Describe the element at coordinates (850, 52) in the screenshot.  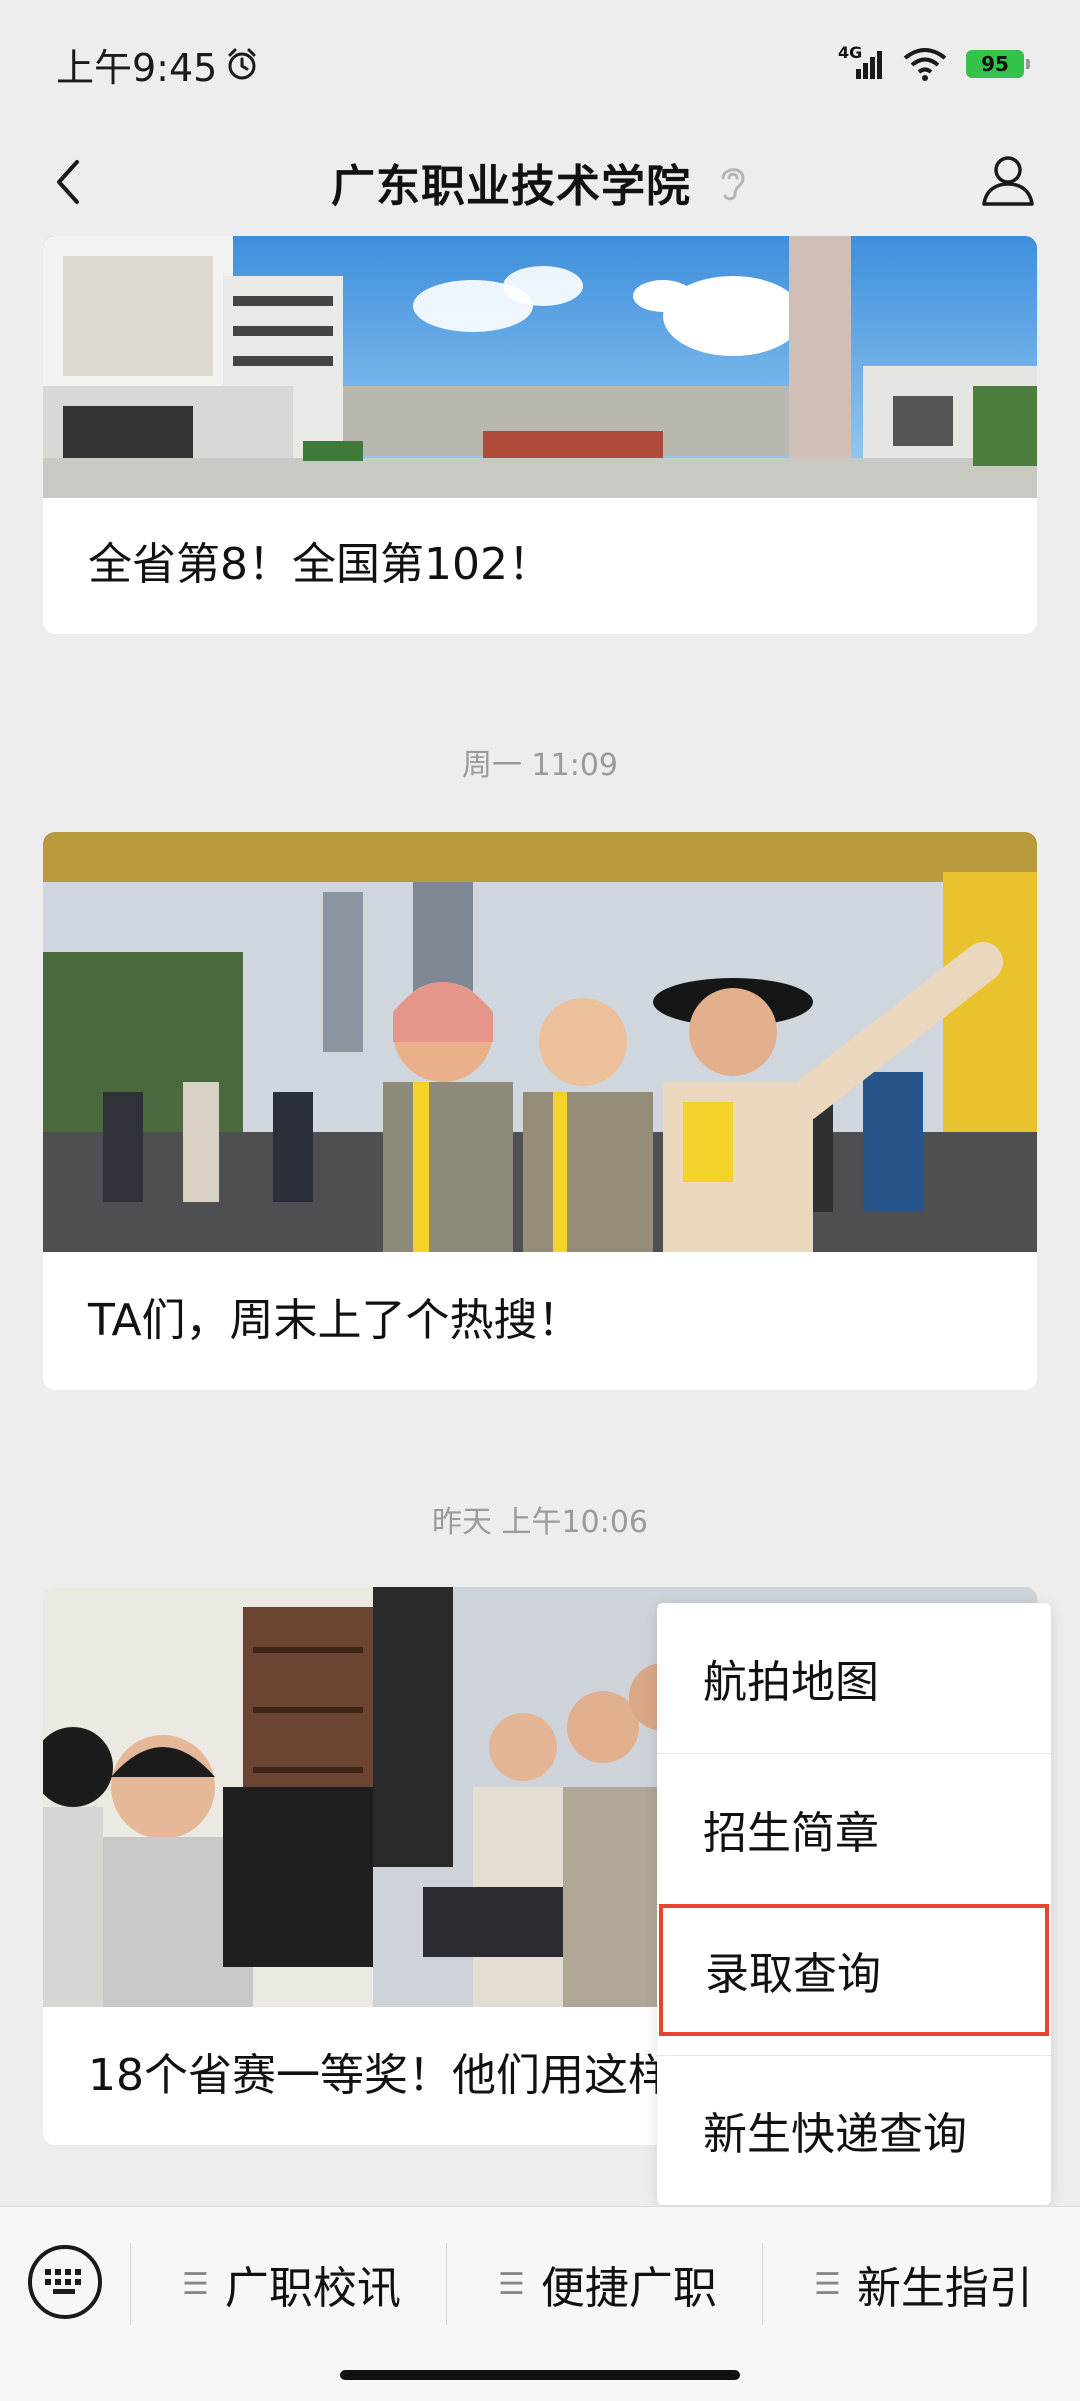
I see `network-type: 4G` at that location.